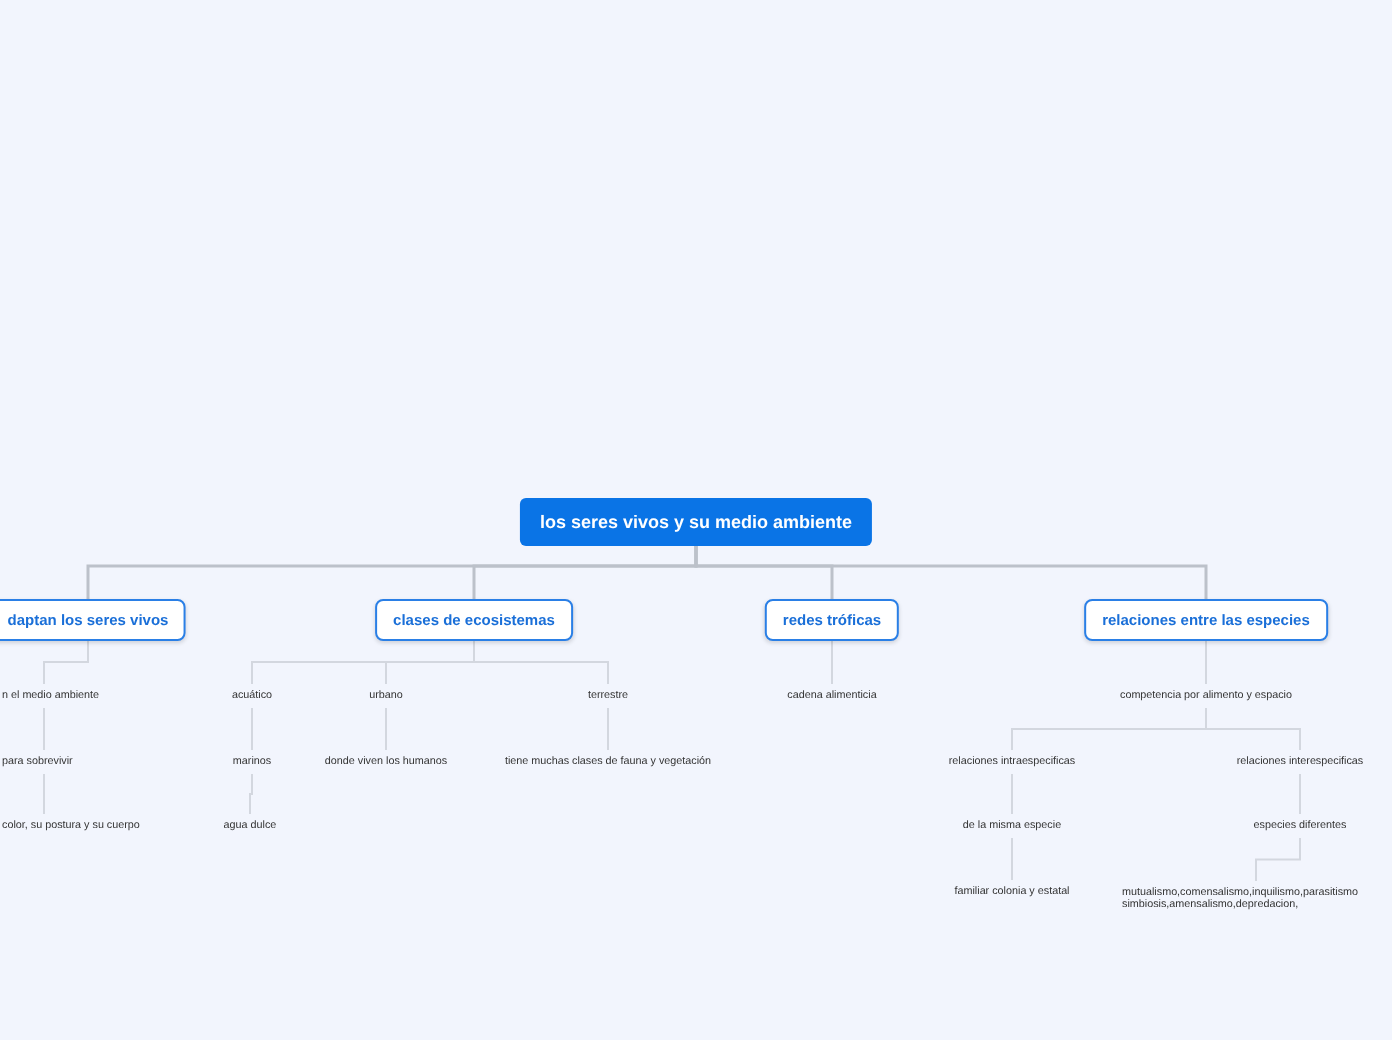 Image resolution: width=1392 pixels, height=1040 pixels. I want to click on central-topic: los seres vivos y su medio ambiente, so click(696, 521).